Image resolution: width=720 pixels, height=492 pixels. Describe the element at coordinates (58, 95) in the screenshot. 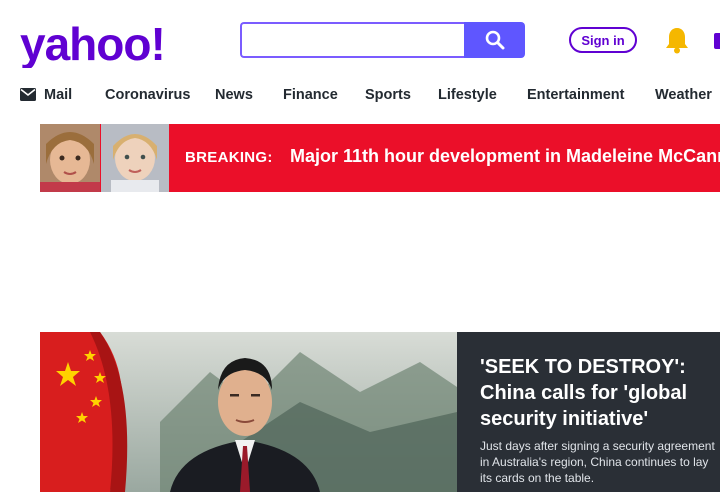

I see `nav-item-mail: Mail` at that location.